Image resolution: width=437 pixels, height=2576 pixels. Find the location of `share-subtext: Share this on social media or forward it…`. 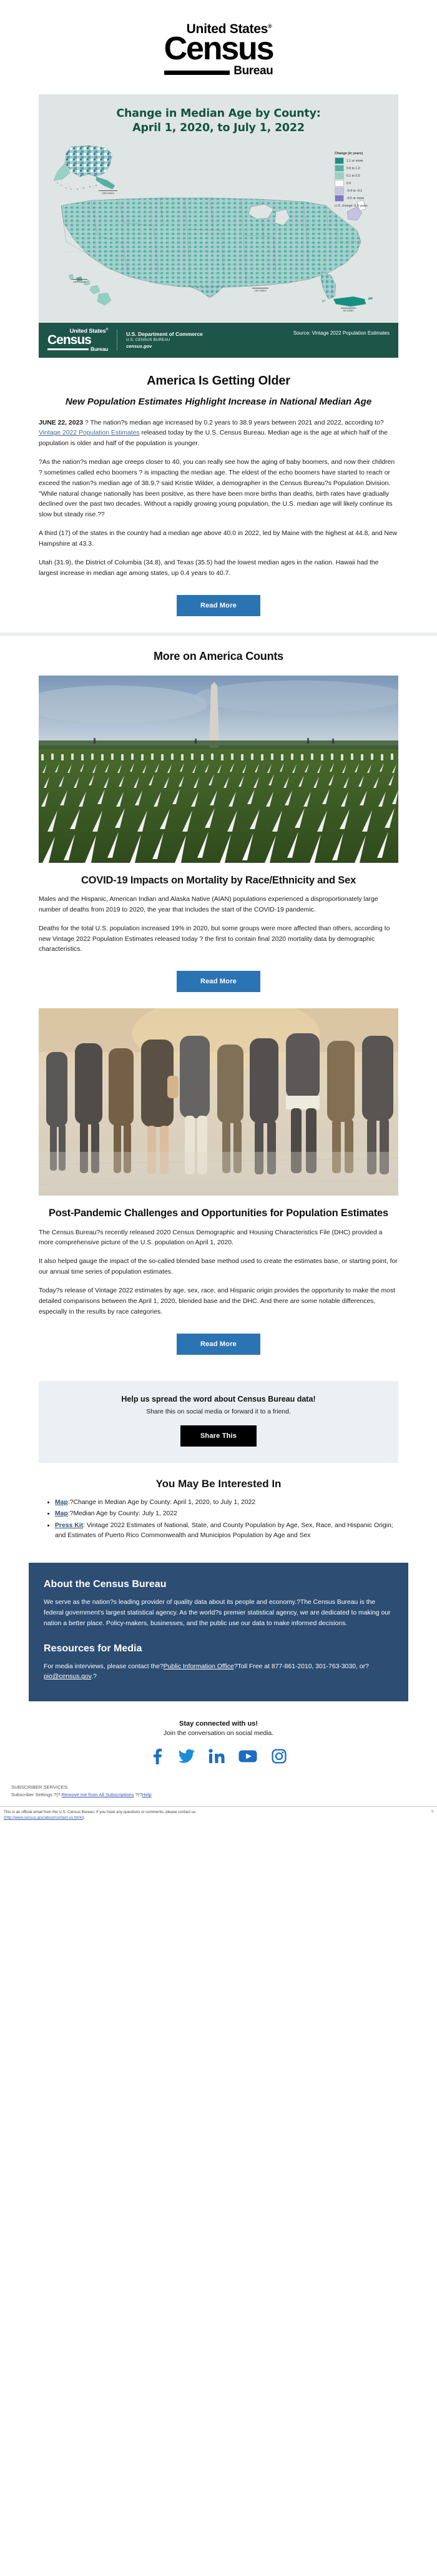

share-subtext: Share this on social media or forward it… is located at coordinates (219, 1411).